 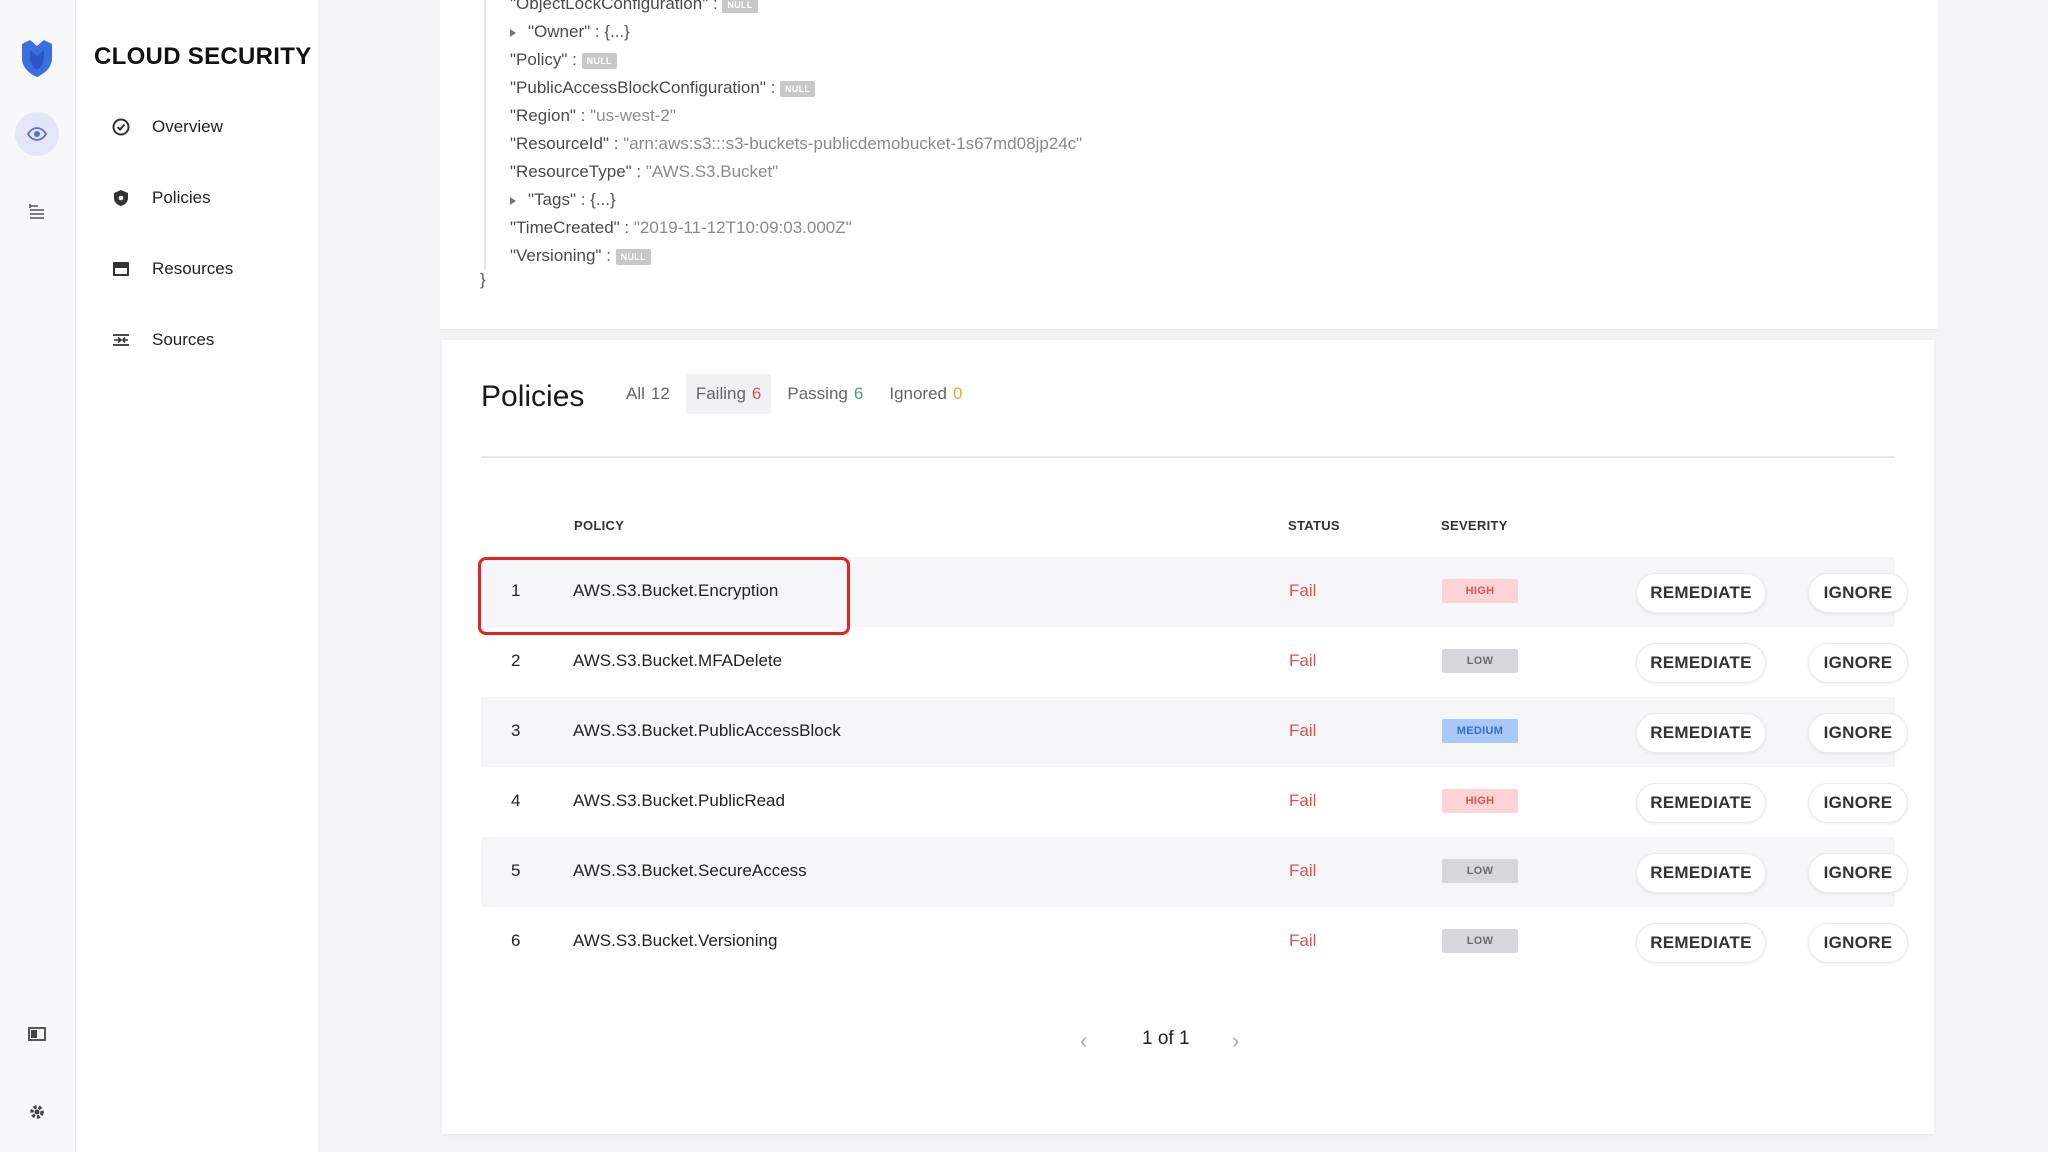 I want to click on json-line-owner: "Owner" : {...}, so click(x=570, y=32).